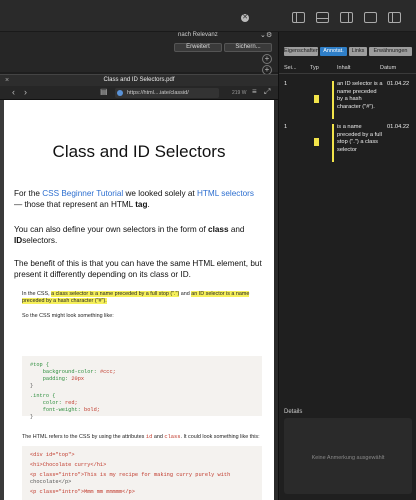  I want to click on link-html-selectors: HTML selectors, so click(225, 193).